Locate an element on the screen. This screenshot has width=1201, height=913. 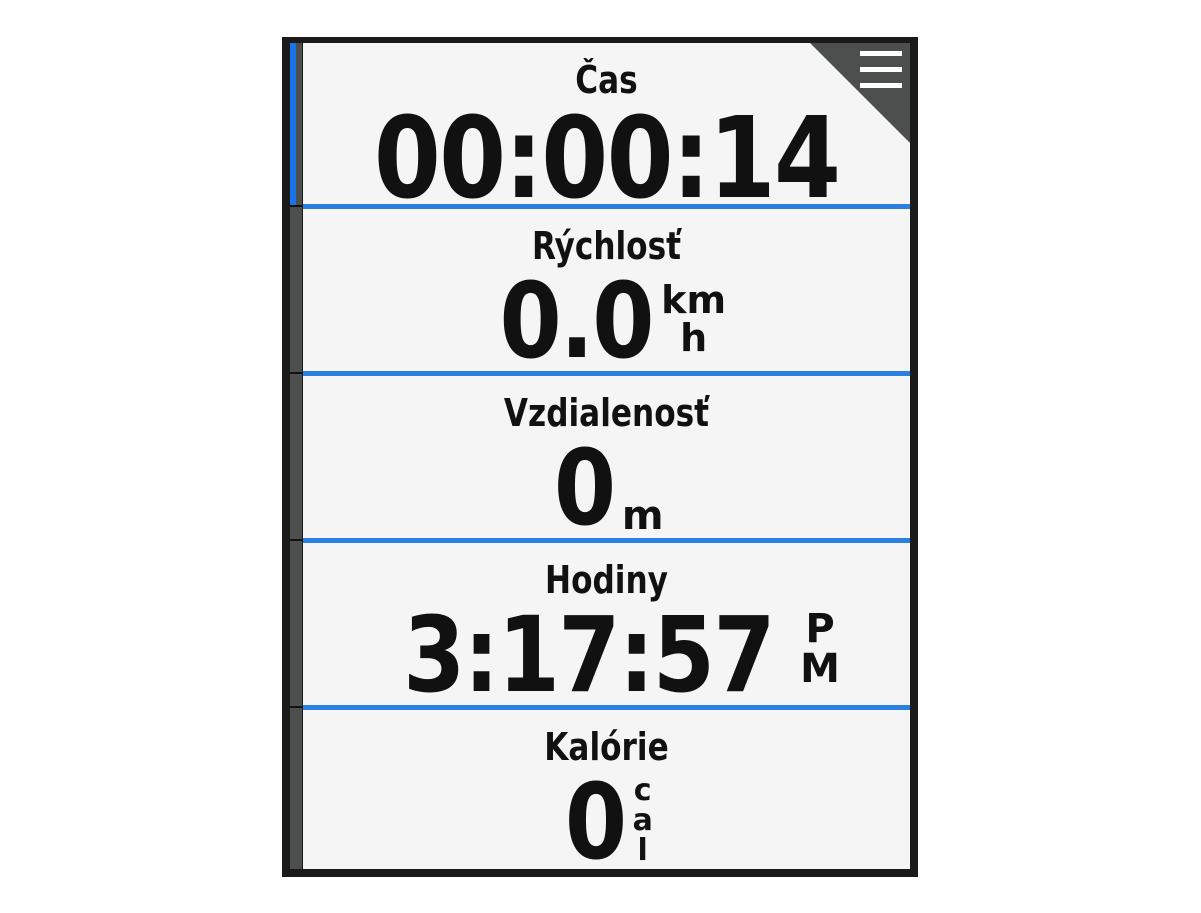
data-field-distance: Vzdialenosť 0 m is located at coordinates (606, 462).